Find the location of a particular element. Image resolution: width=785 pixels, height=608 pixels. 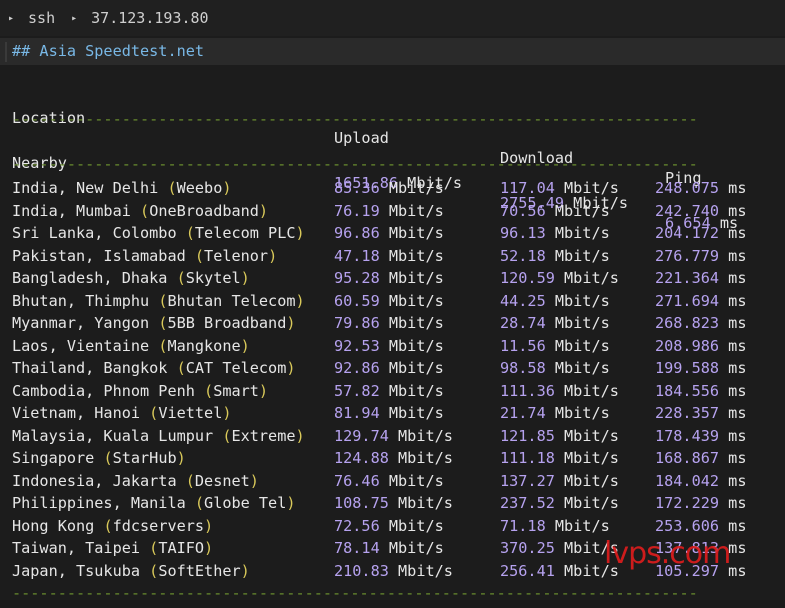

row-location: Sri Lanka, Colombo is located at coordinates (94, 233).